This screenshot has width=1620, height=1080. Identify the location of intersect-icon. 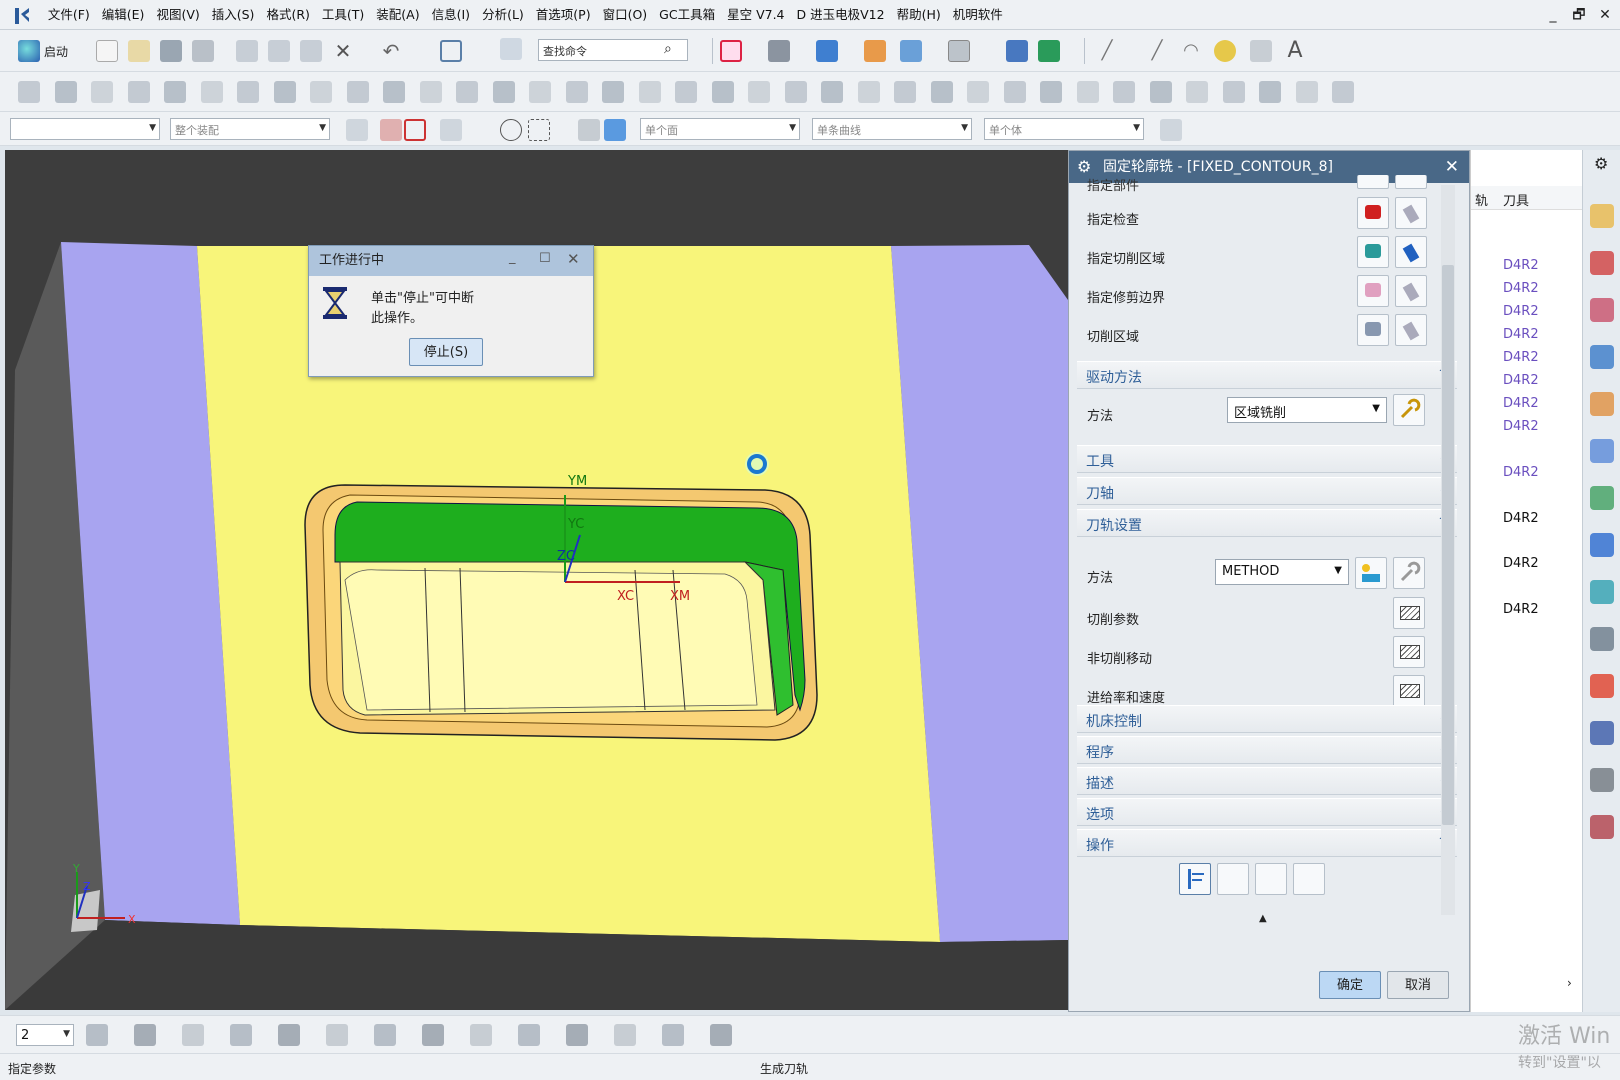
(430, 92).